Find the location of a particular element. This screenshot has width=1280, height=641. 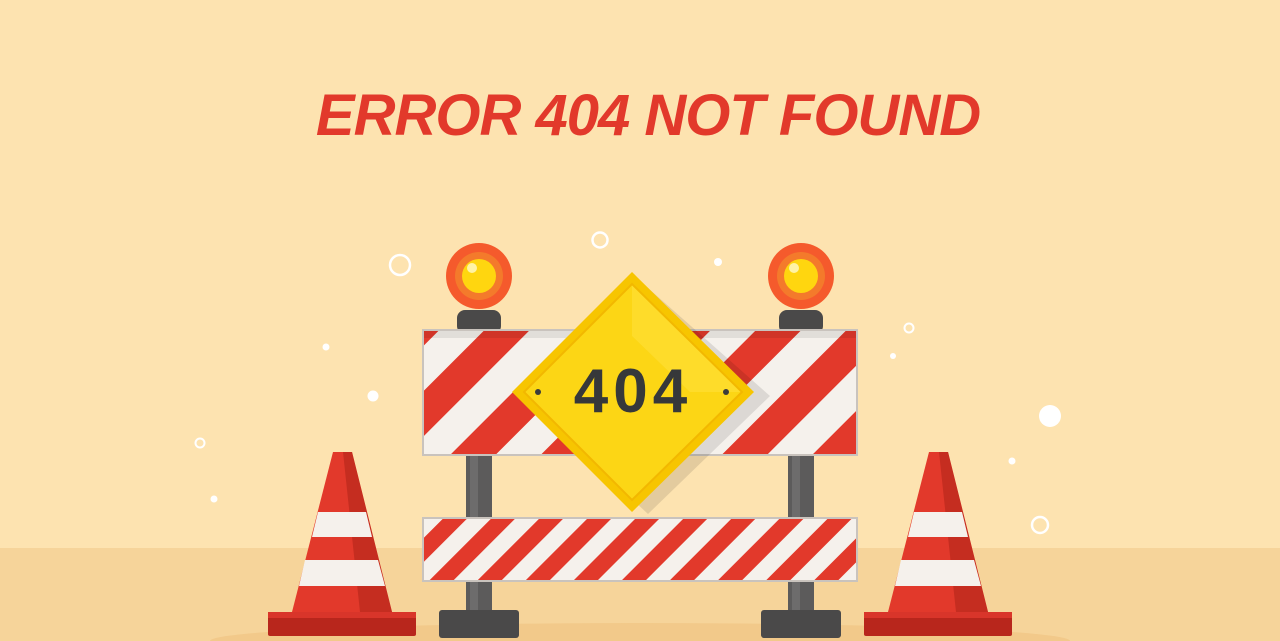

barrier-foot-left is located at coordinates (479, 624).